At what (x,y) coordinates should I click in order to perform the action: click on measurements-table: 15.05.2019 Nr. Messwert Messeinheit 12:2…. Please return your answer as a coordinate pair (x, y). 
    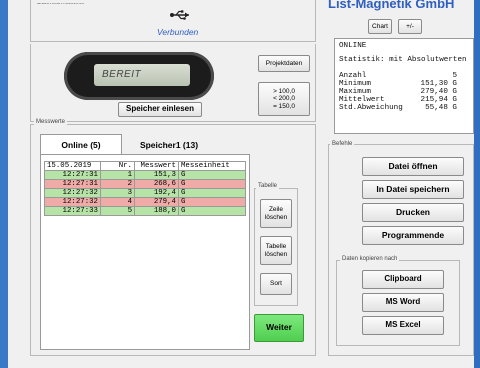
    Looking at the image, I should click on (145, 188).